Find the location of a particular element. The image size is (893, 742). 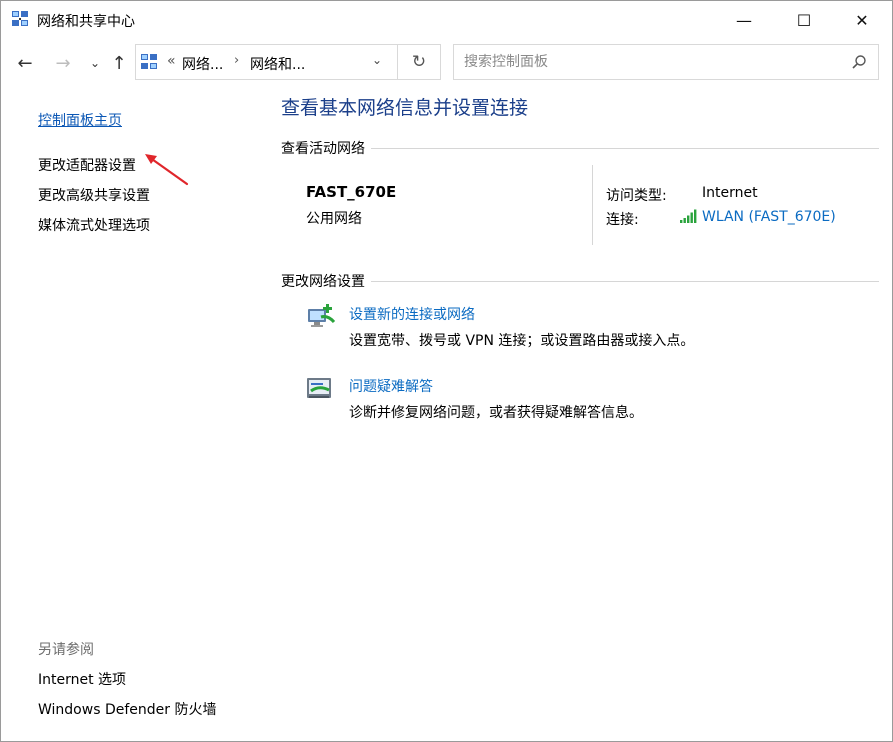

forward-button: → is located at coordinates (63, 63).